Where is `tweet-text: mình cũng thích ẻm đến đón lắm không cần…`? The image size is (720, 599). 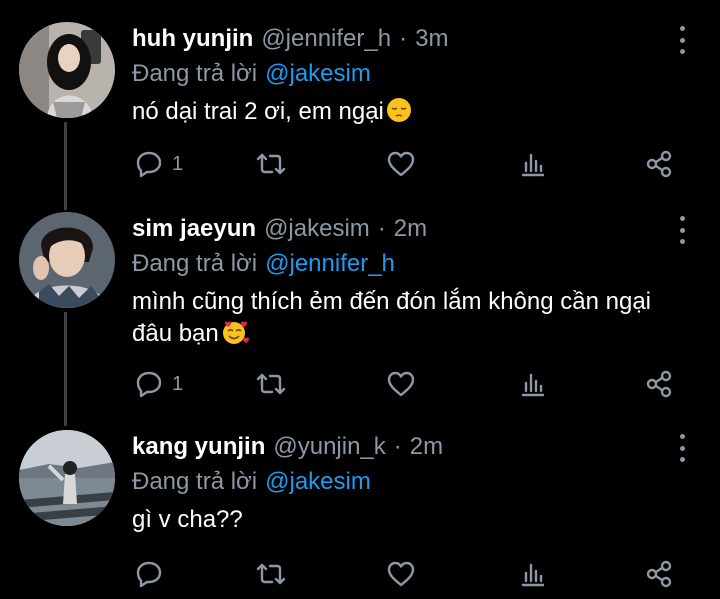 tweet-text: mình cũng thích ẻm đến đón lắm không cần… is located at coordinates (402, 320).